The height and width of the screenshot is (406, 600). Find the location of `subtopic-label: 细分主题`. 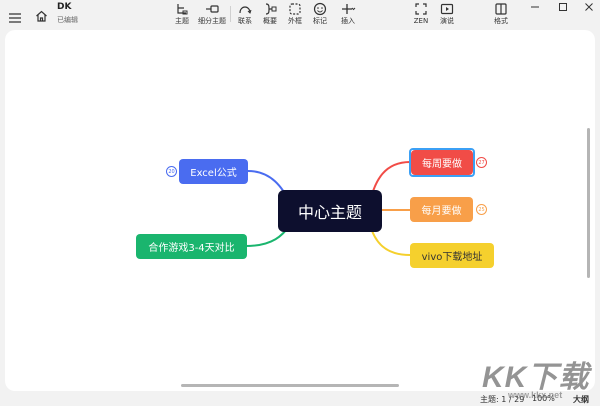

subtopic-label: 细分主题 is located at coordinates (212, 21).